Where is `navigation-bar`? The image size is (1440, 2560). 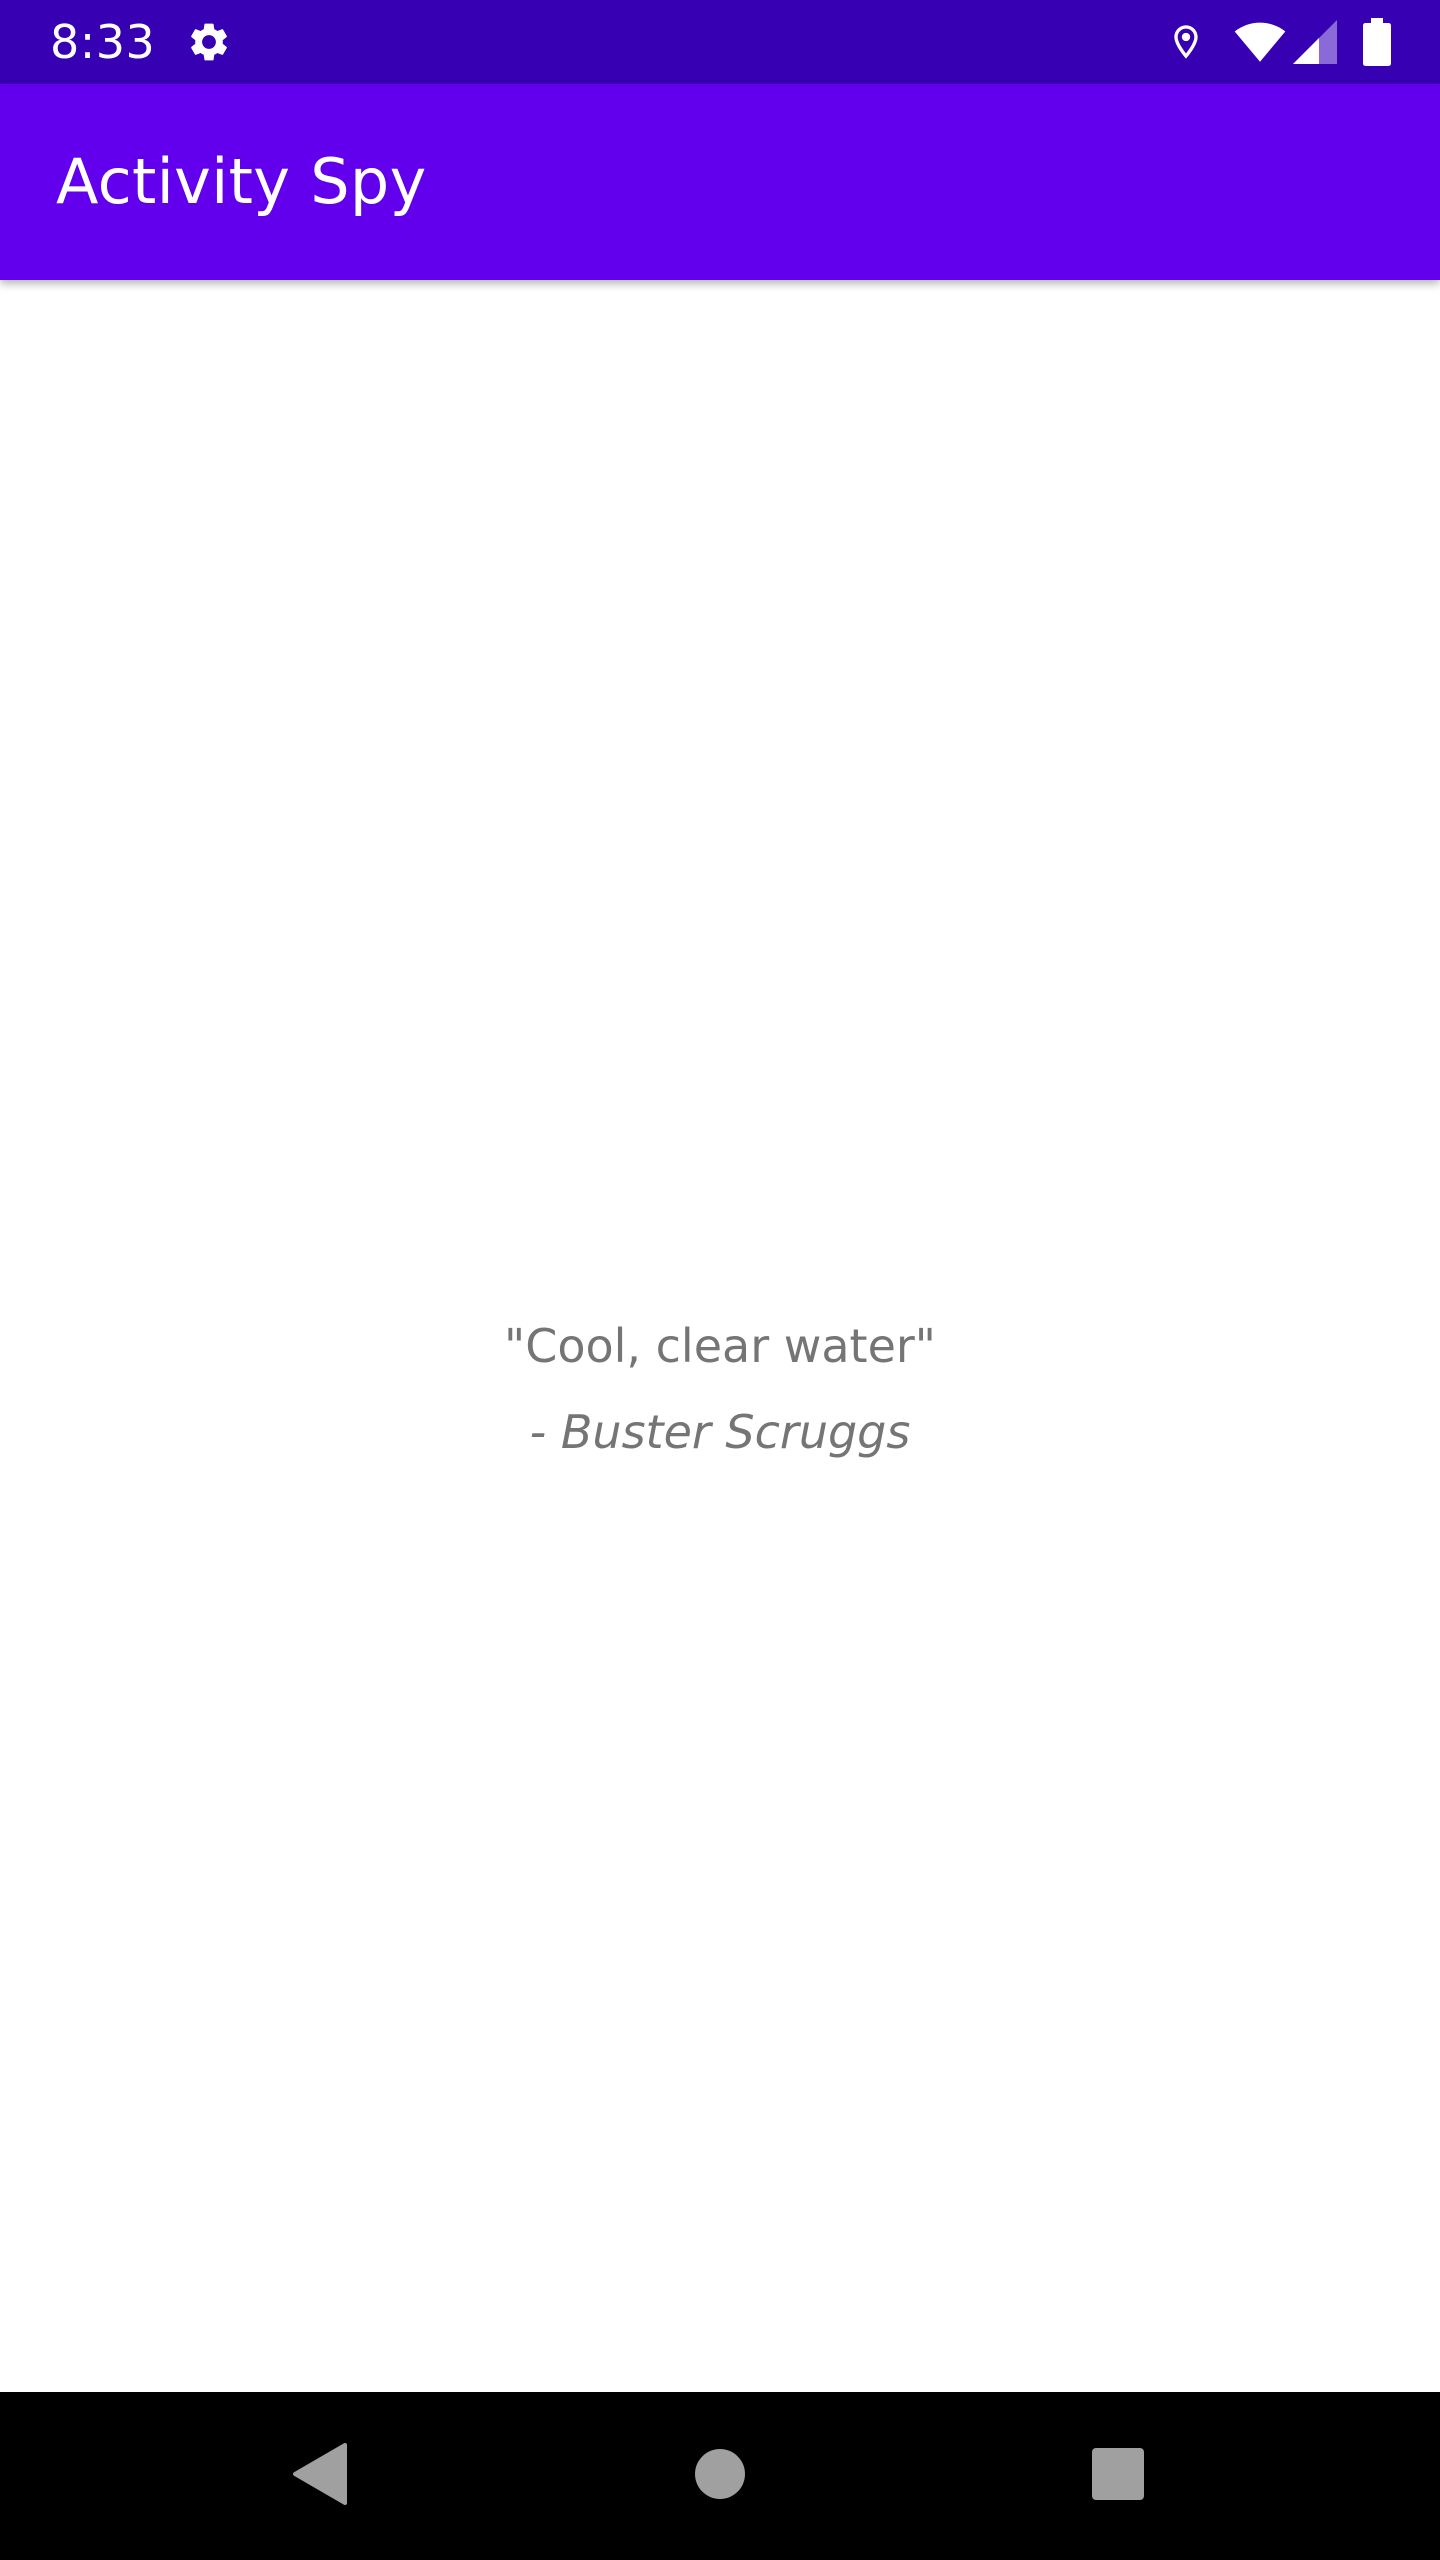 navigation-bar is located at coordinates (720, 2476).